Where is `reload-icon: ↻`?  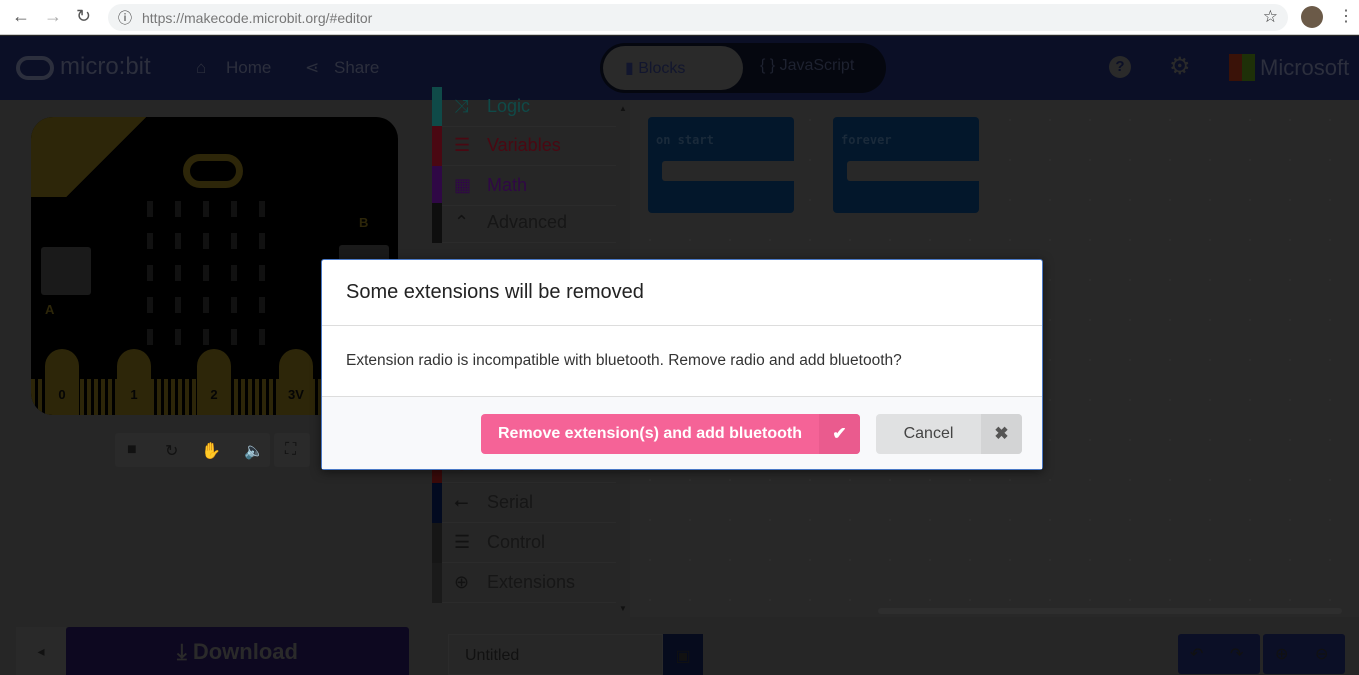
reload-icon: ↻ is located at coordinates (83, 16).